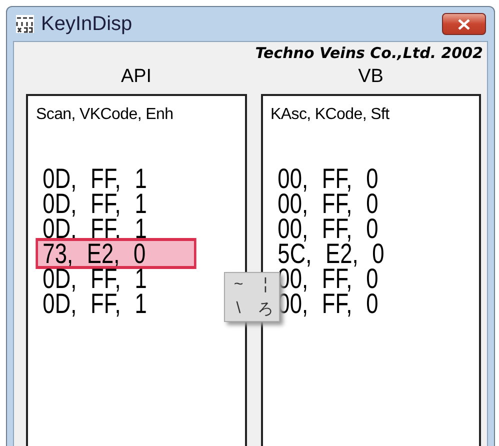  Describe the element at coordinates (116, 253) in the screenshot. I see `code-row: 73, E2, 0` at that location.